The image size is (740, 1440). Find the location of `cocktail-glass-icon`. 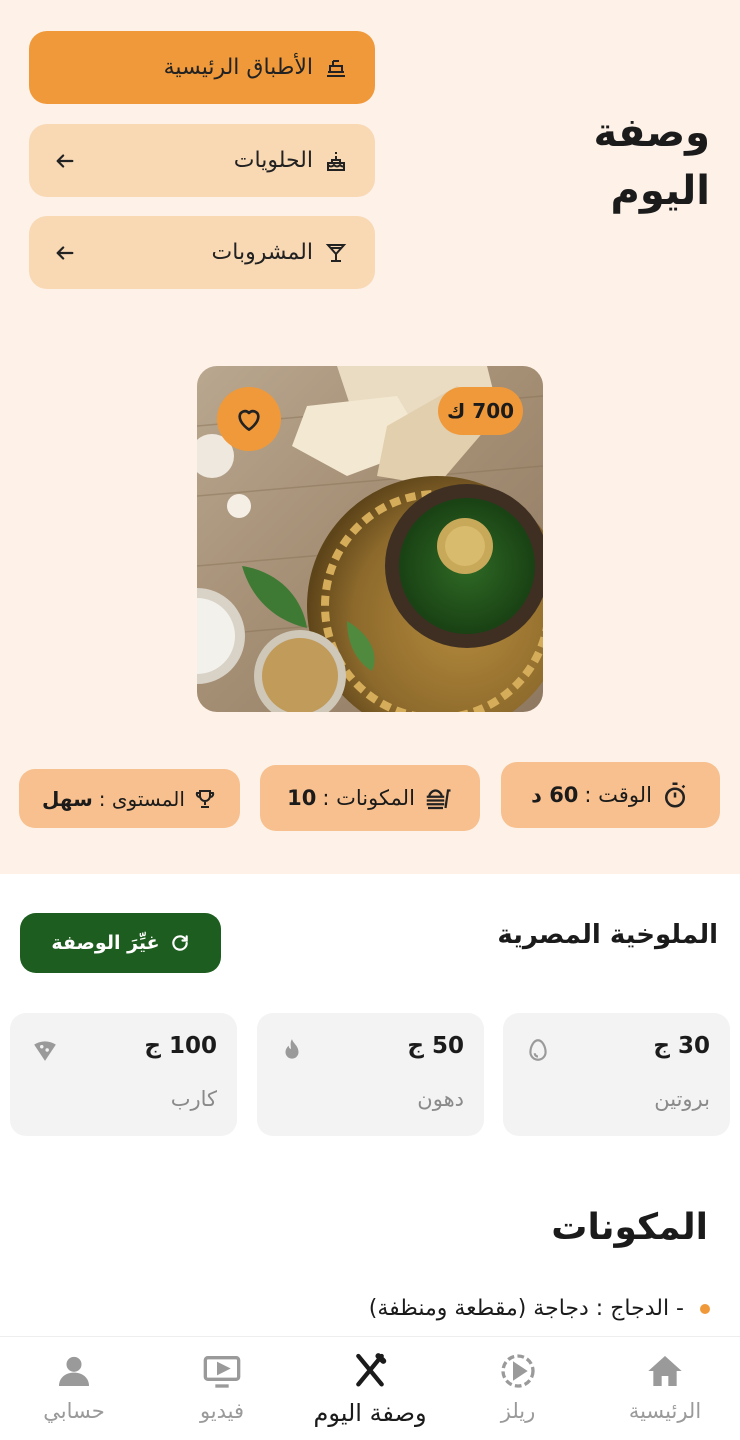

cocktail-glass-icon is located at coordinates (336, 253).